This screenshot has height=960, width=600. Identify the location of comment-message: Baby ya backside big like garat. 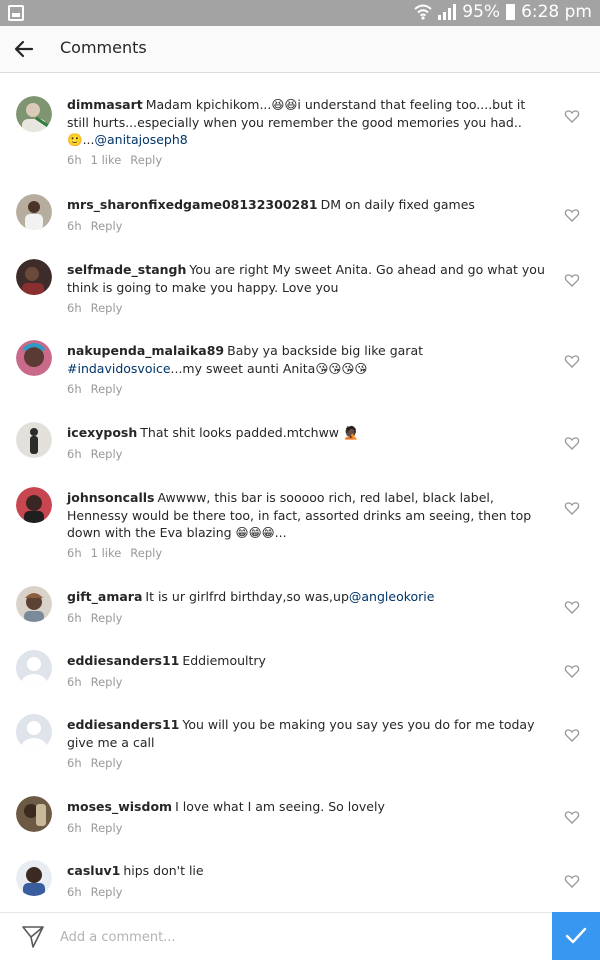
(325, 350).